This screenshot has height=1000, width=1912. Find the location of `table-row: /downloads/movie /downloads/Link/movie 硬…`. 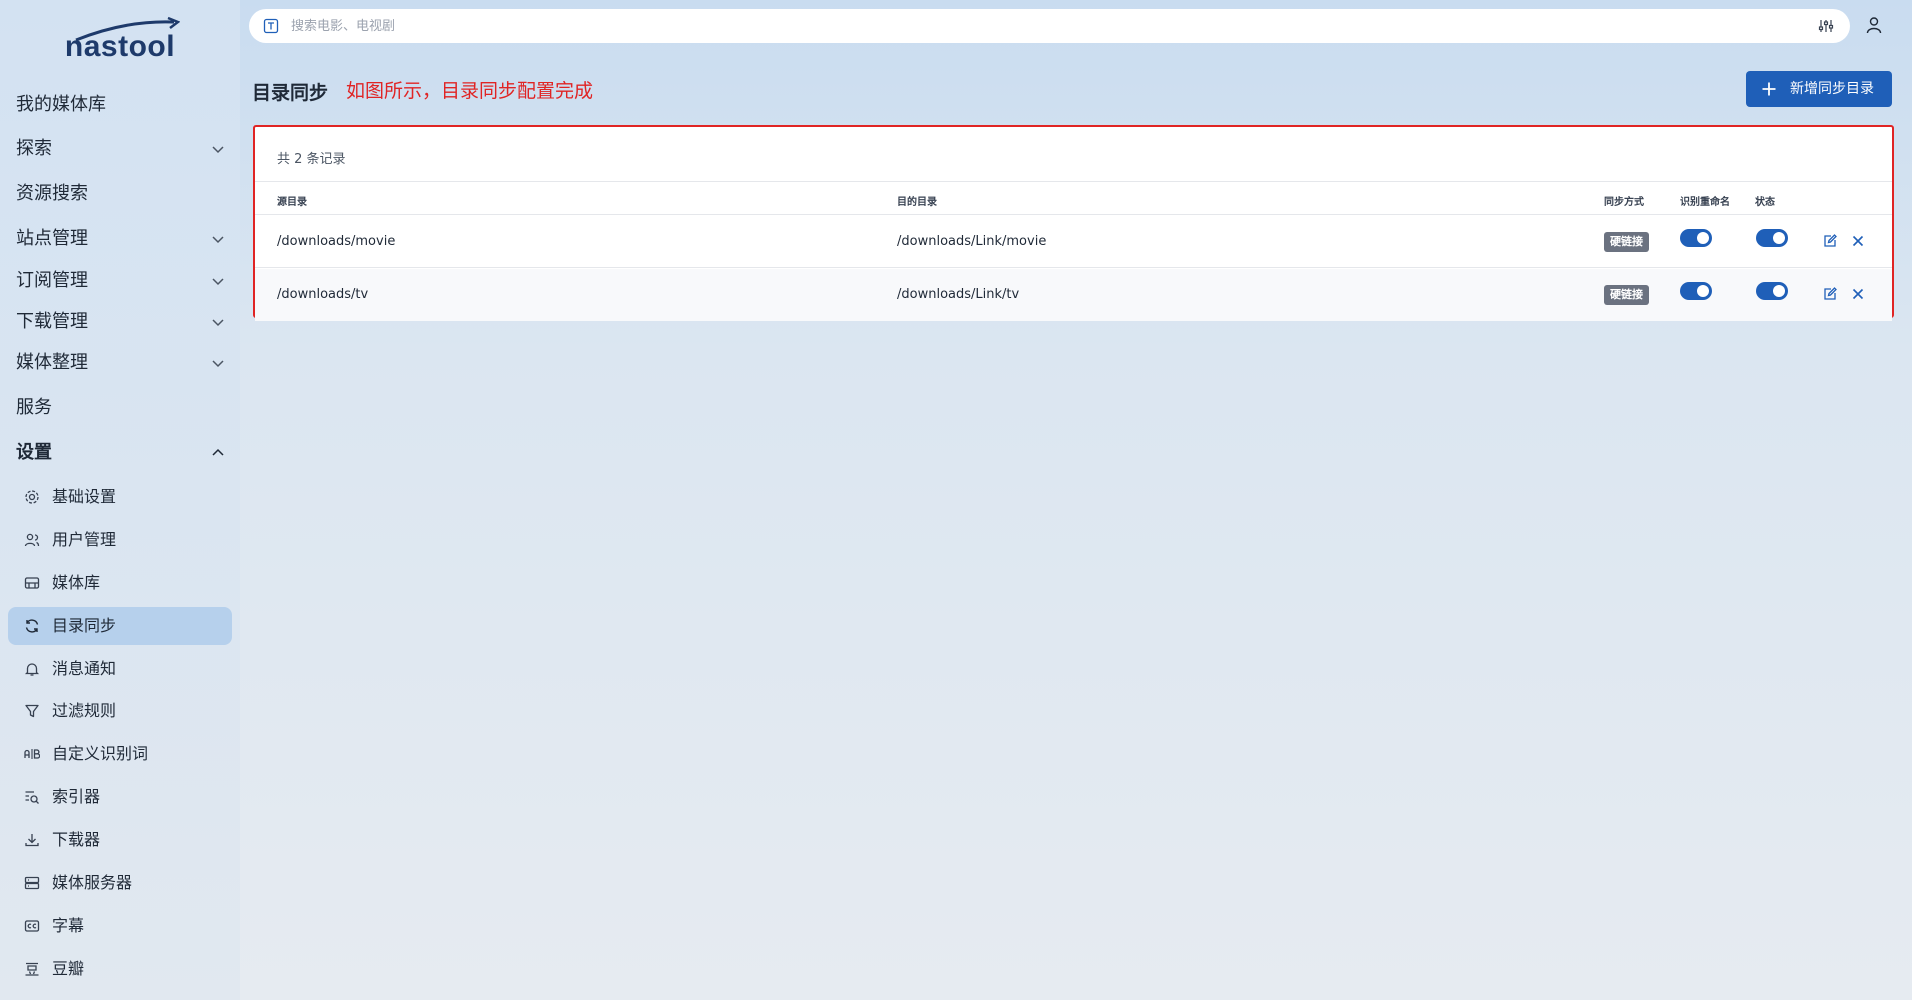

table-row: /downloads/movie /downloads/Link/movie 硬… is located at coordinates (1073, 242).